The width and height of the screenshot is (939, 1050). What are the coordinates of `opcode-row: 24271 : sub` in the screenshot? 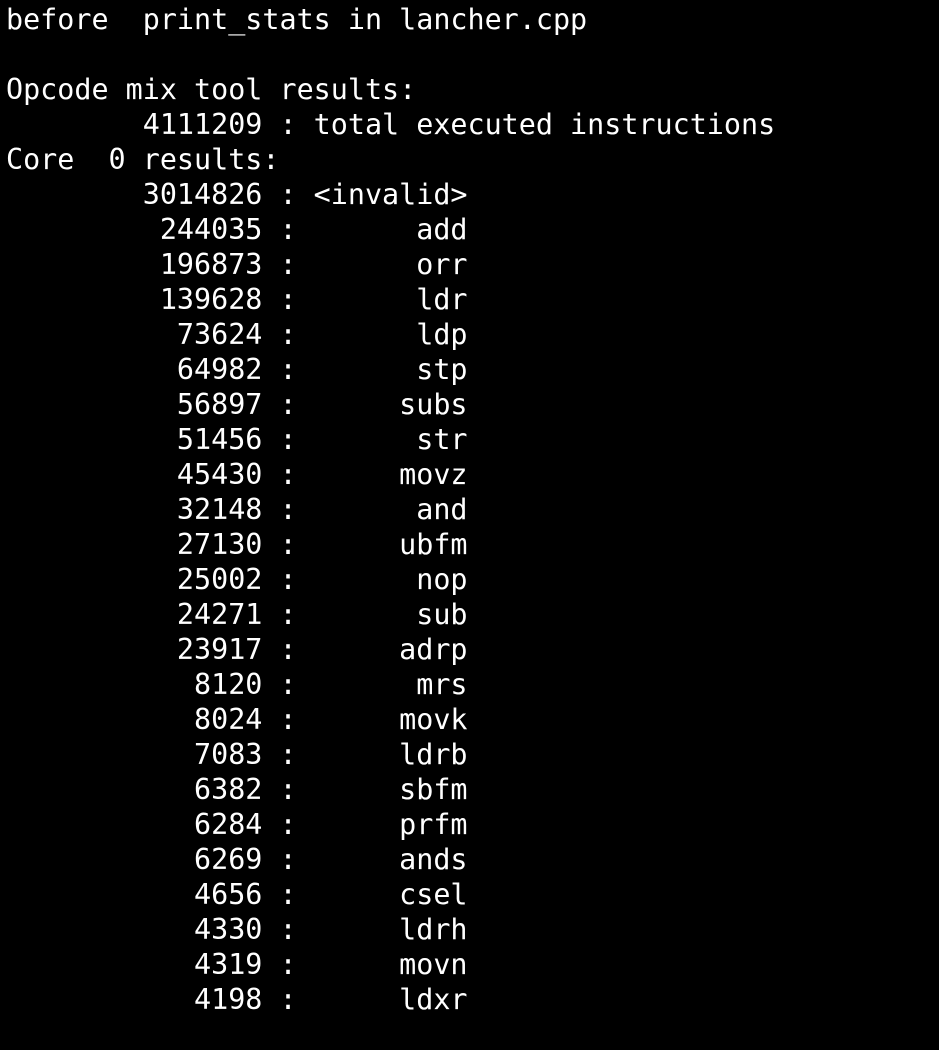 It's located at (468, 614).